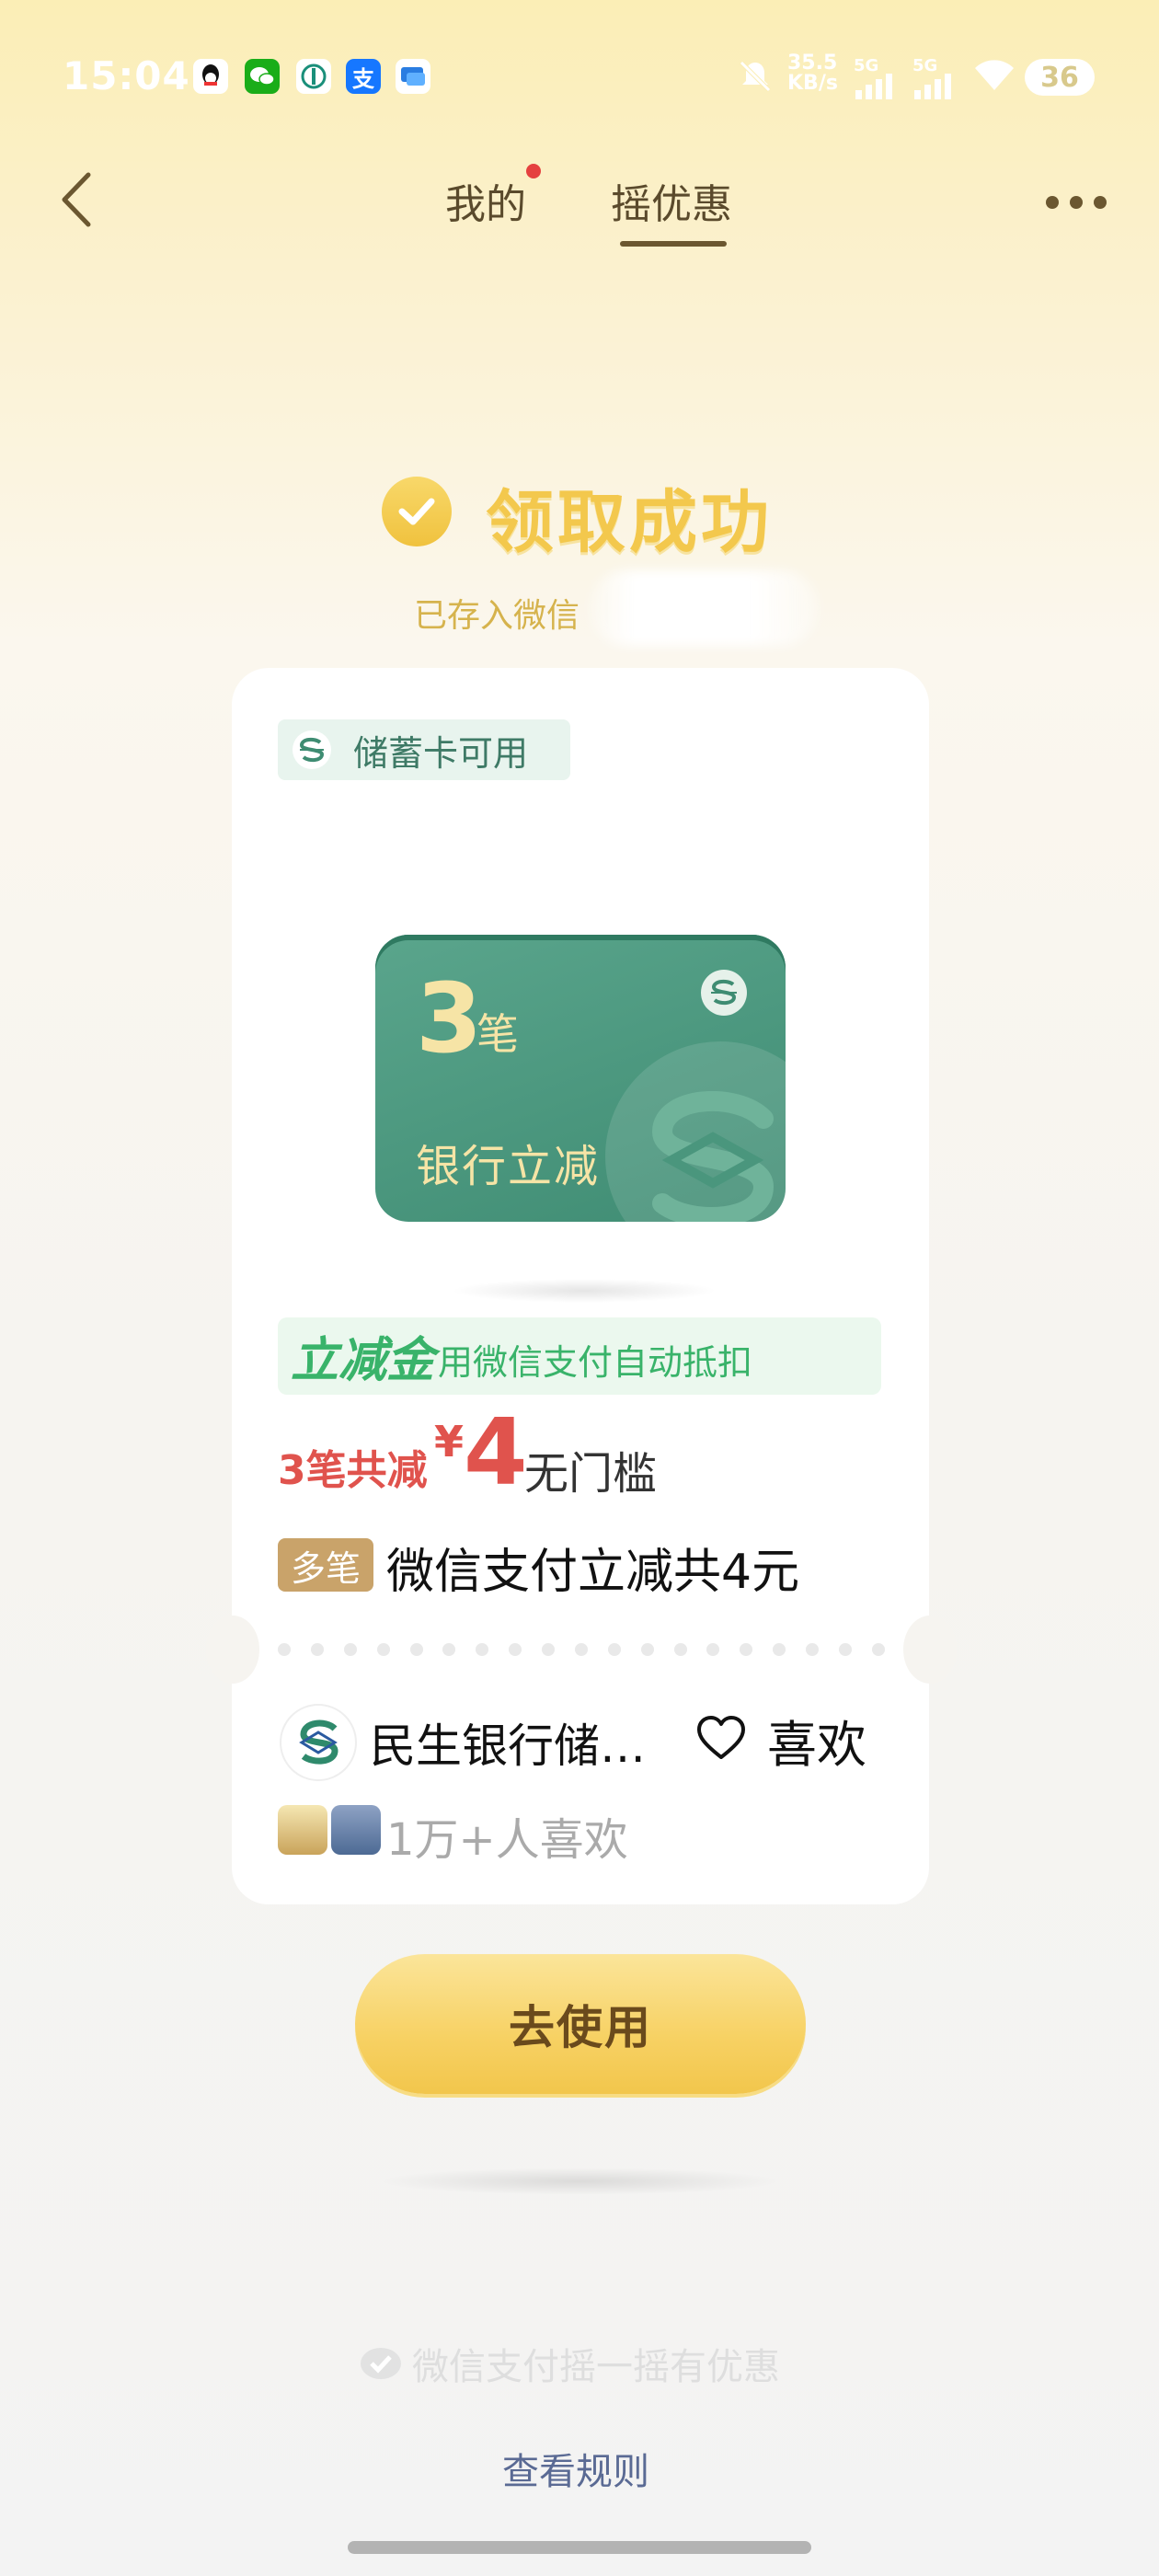 Image resolution: width=1159 pixels, height=2576 pixels. What do you see at coordinates (232, 1650) in the screenshot?
I see `card-notch-left` at bounding box center [232, 1650].